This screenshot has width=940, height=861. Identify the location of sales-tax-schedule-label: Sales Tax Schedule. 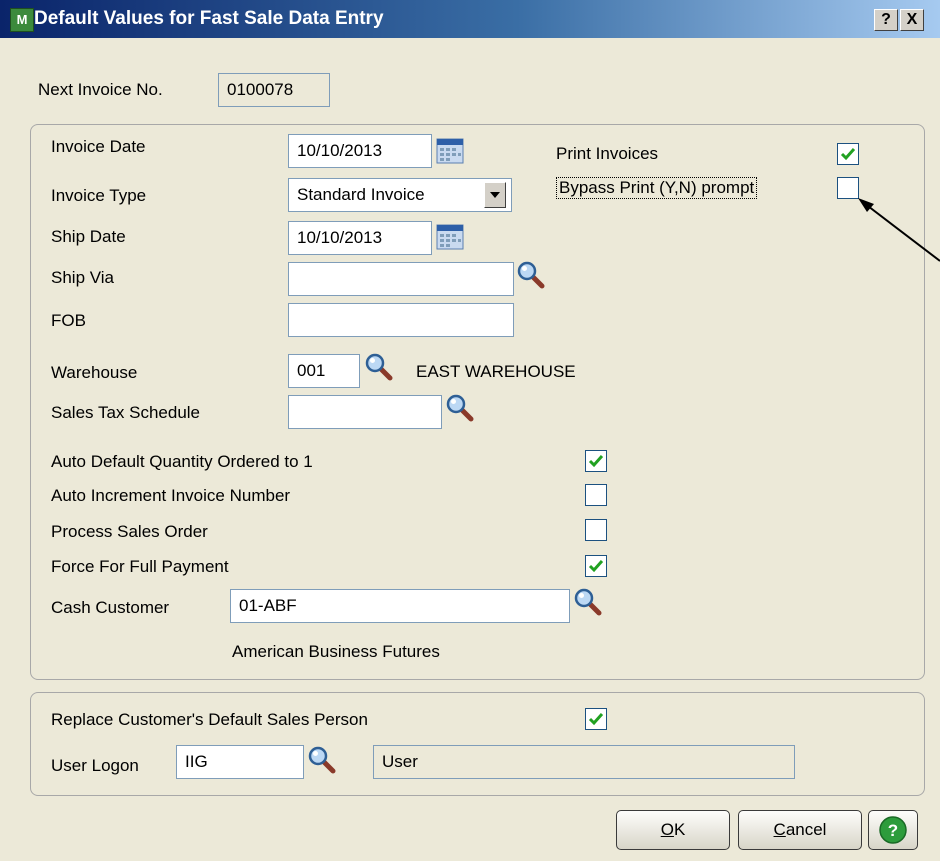
(126, 412).